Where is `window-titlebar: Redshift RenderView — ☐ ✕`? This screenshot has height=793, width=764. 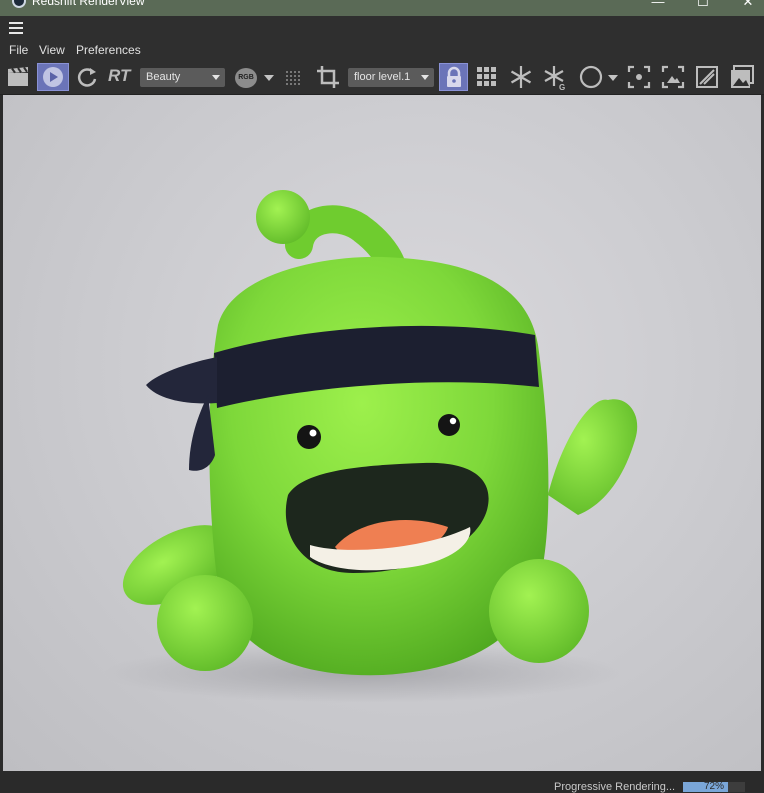 window-titlebar: Redshift RenderView — ☐ ✕ is located at coordinates (382, 8).